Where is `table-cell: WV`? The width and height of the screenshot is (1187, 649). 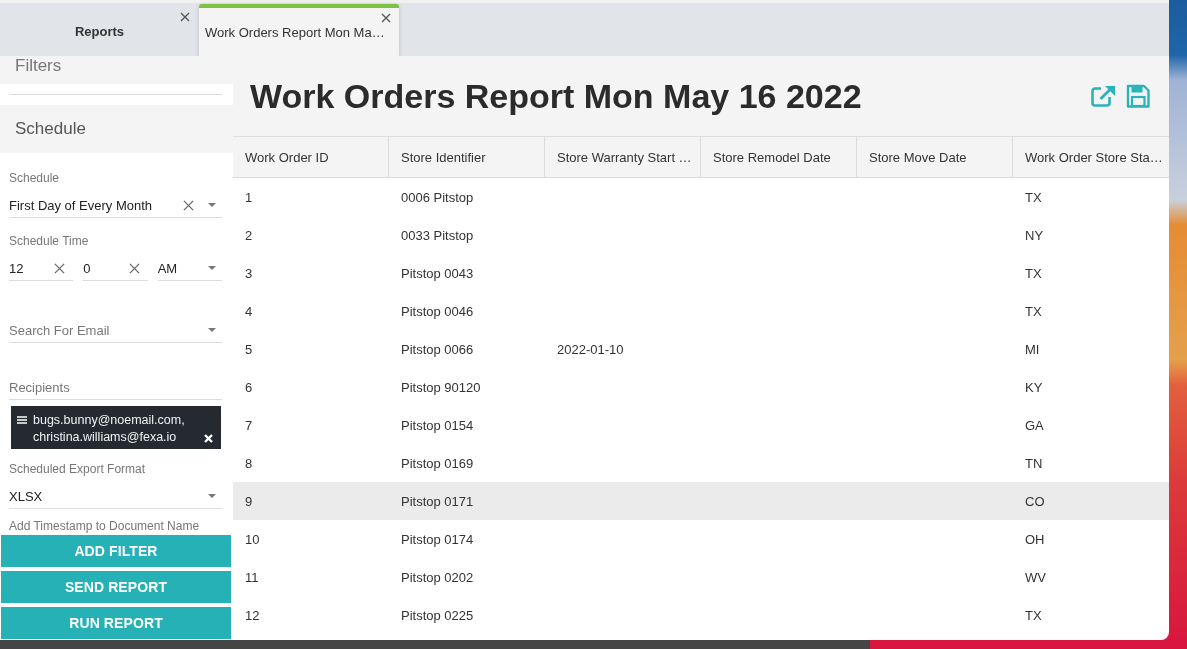 table-cell: WV is located at coordinates (1035, 577).